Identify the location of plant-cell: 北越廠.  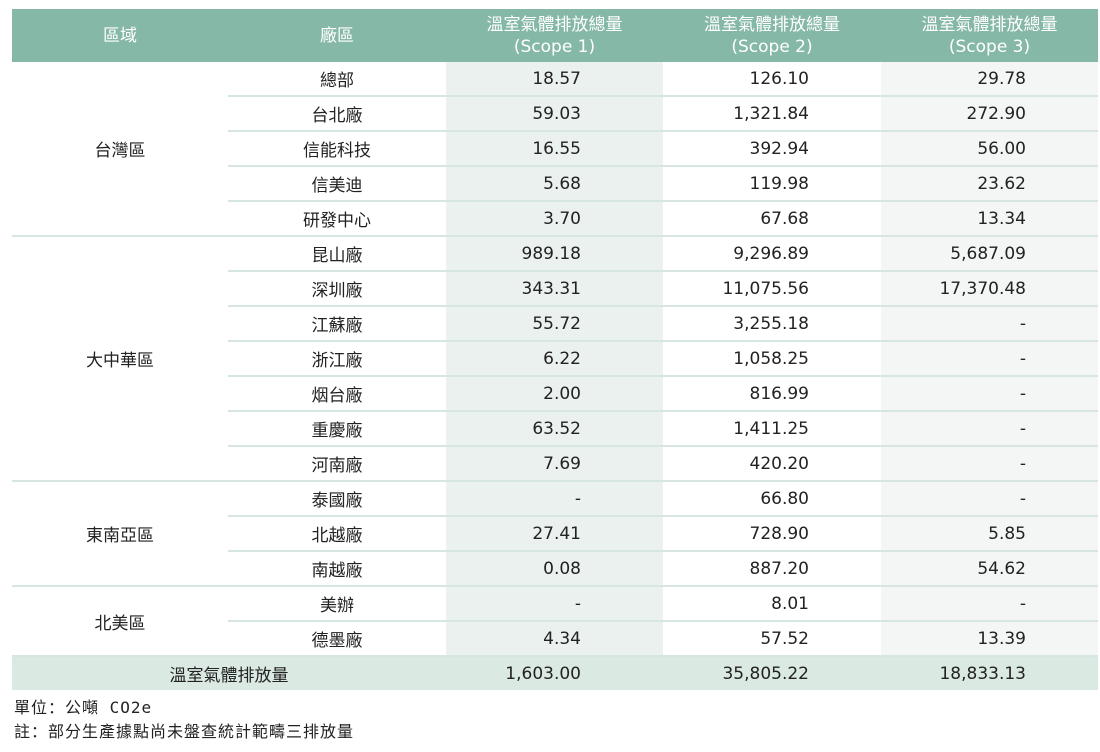
(337, 534).